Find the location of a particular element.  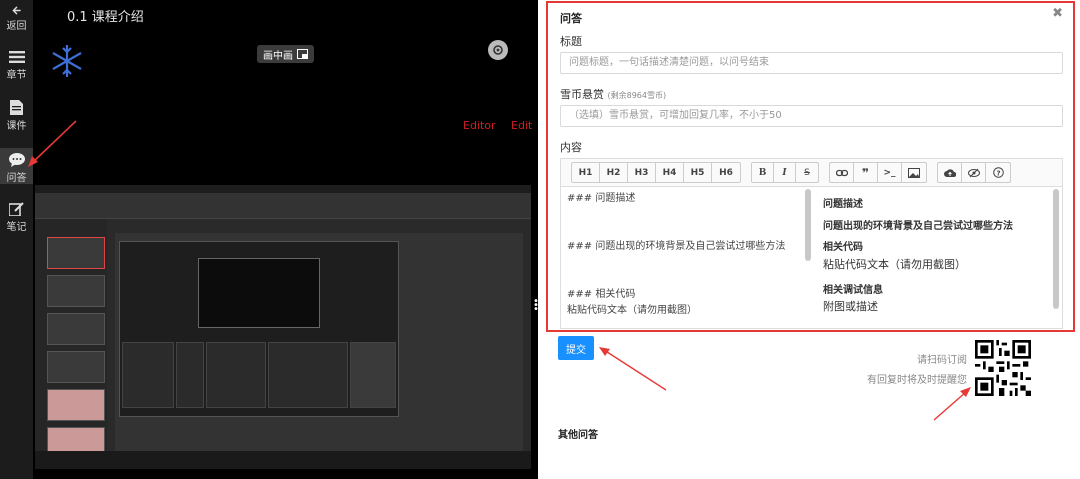

bold-button: B is located at coordinates (763, 172).